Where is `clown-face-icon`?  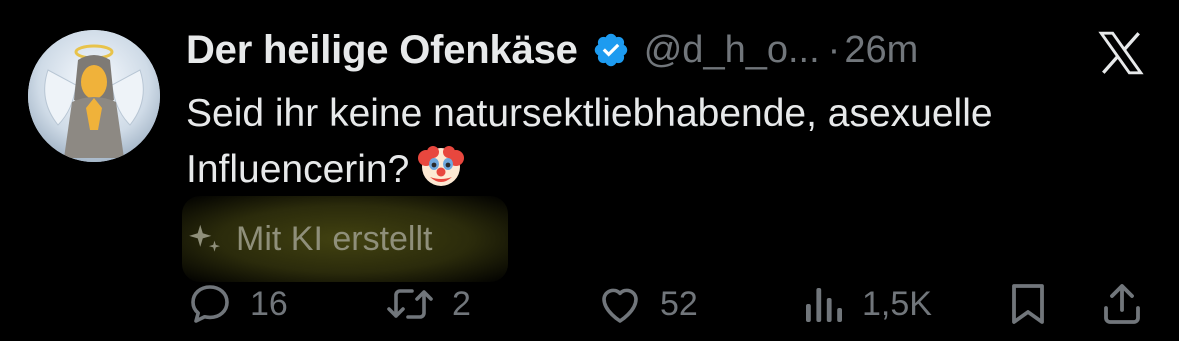
clown-face-icon is located at coordinates (441, 166).